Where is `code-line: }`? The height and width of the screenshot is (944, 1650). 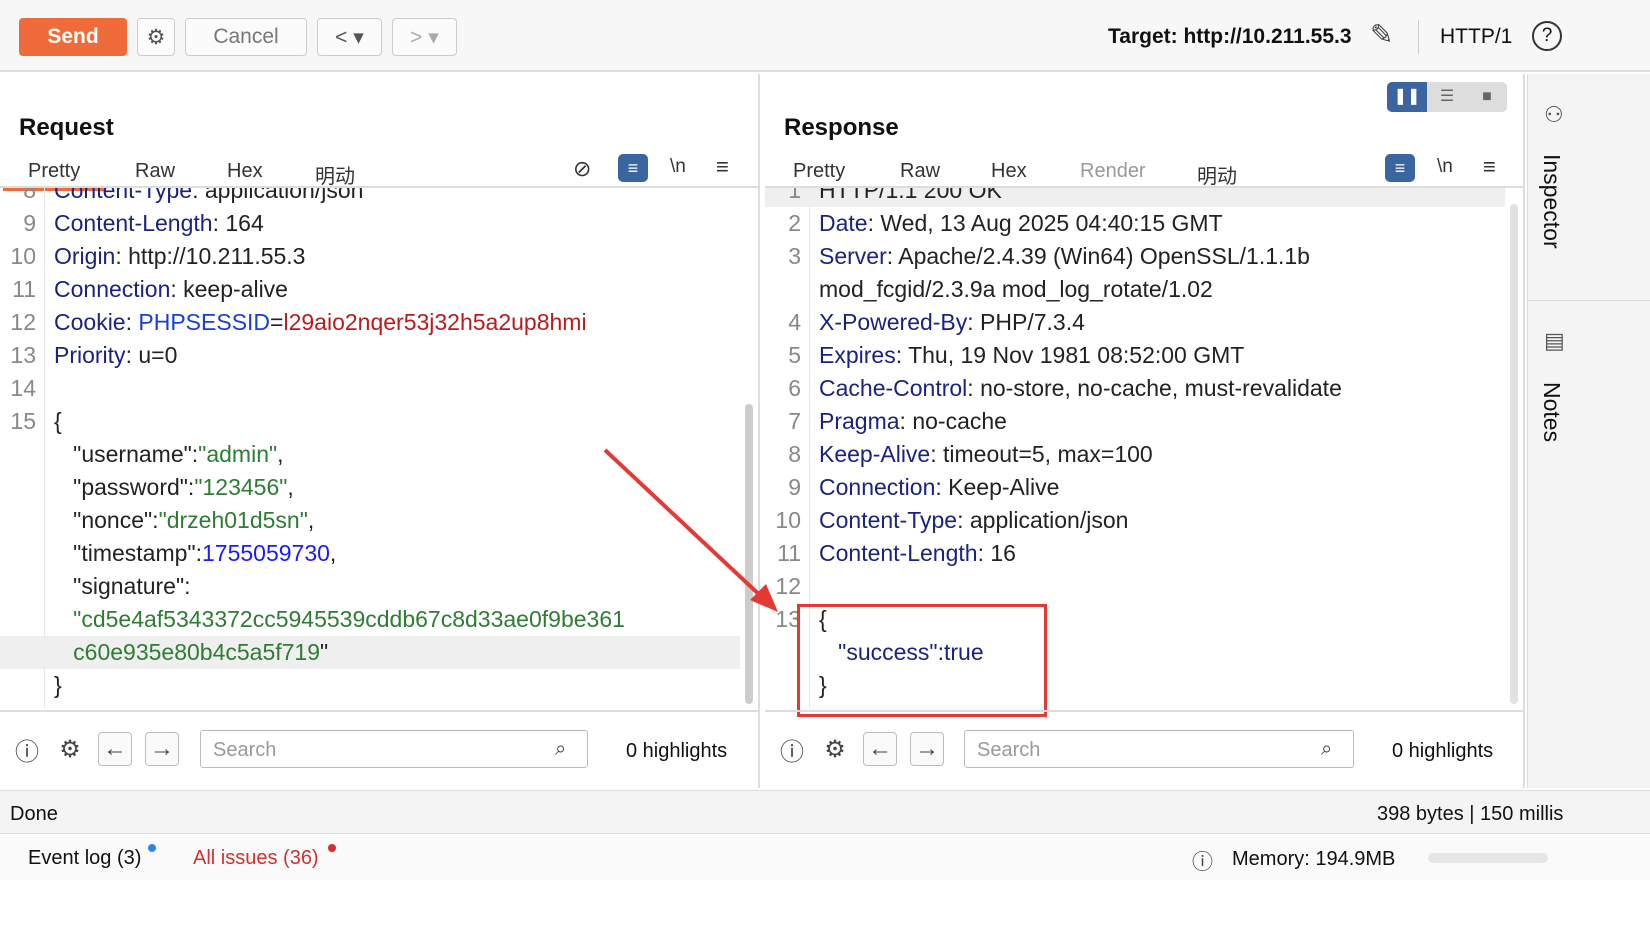 code-line: } is located at coordinates (370, 685).